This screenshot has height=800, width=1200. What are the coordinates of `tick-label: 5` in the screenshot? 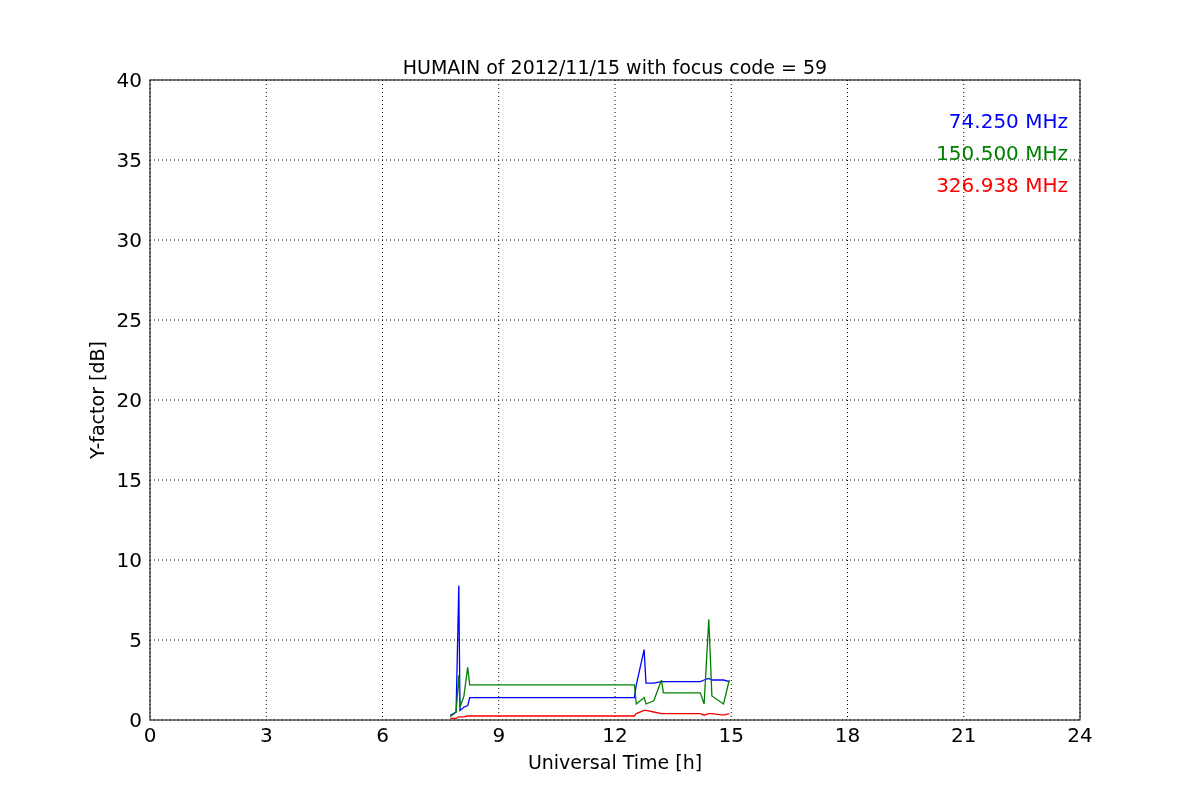 It's located at (135, 640).